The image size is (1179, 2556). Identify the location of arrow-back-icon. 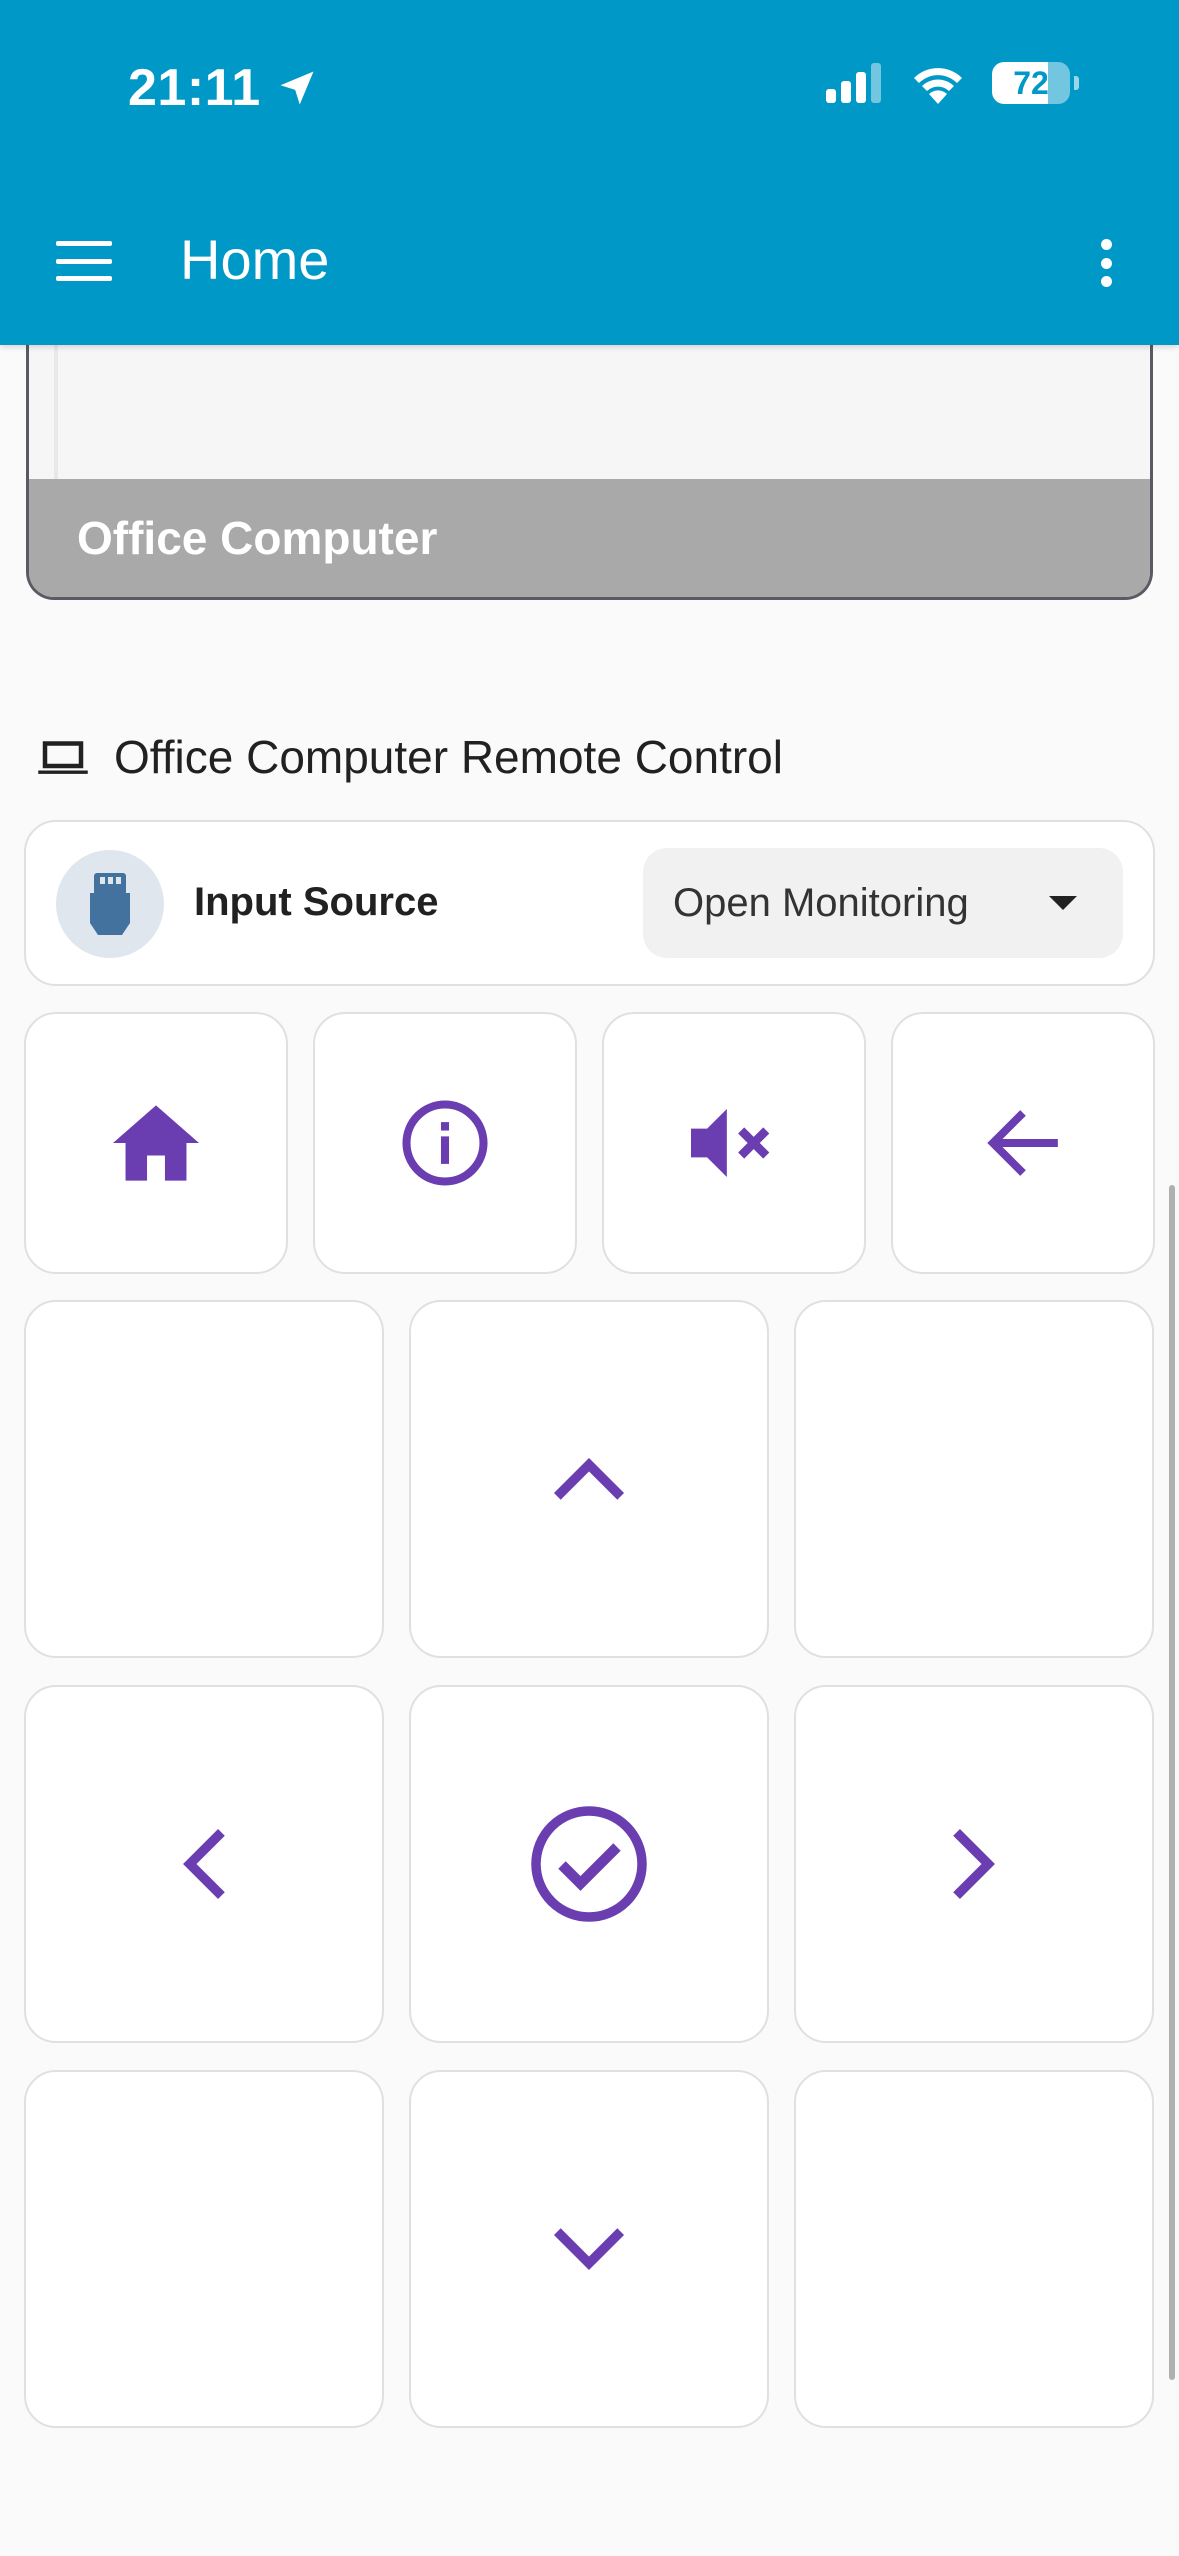
(1022, 1143).